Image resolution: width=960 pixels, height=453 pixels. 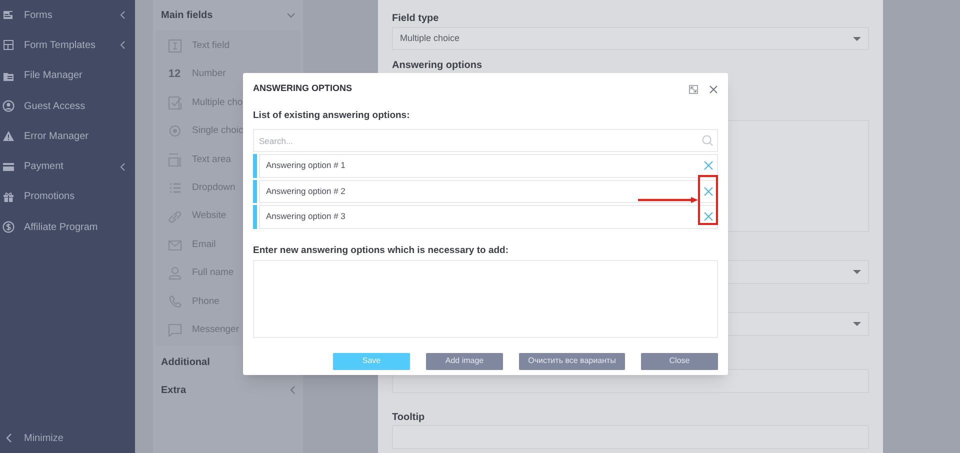 I want to click on number-icon: 12, so click(x=174, y=74).